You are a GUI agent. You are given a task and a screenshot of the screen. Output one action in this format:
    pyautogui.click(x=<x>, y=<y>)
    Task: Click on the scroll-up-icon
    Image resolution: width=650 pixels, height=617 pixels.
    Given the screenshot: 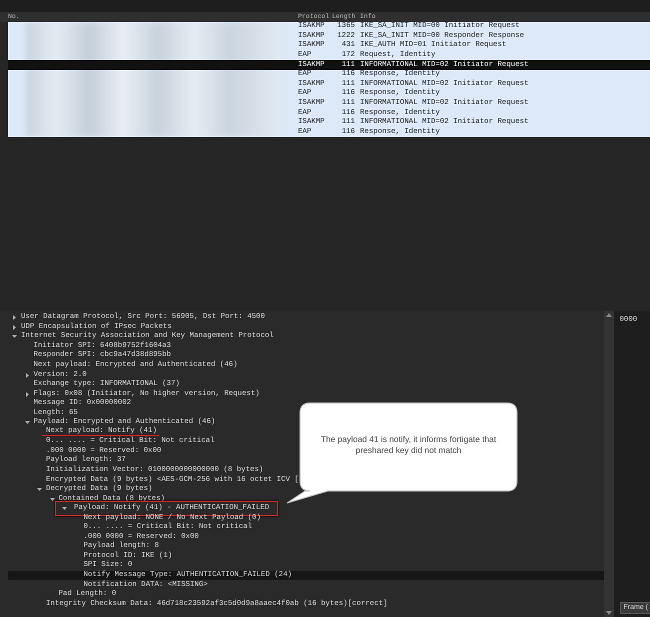 What is the action you would take?
    pyautogui.click(x=609, y=315)
    